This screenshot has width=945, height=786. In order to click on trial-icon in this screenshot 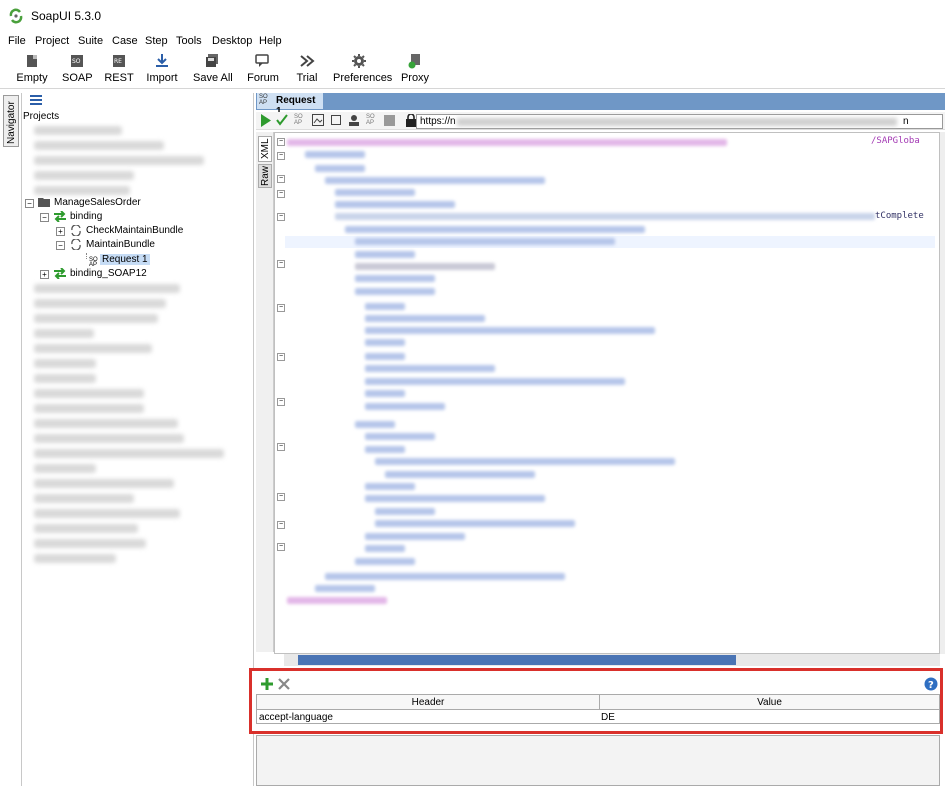, I will do `click(307, 61)`.